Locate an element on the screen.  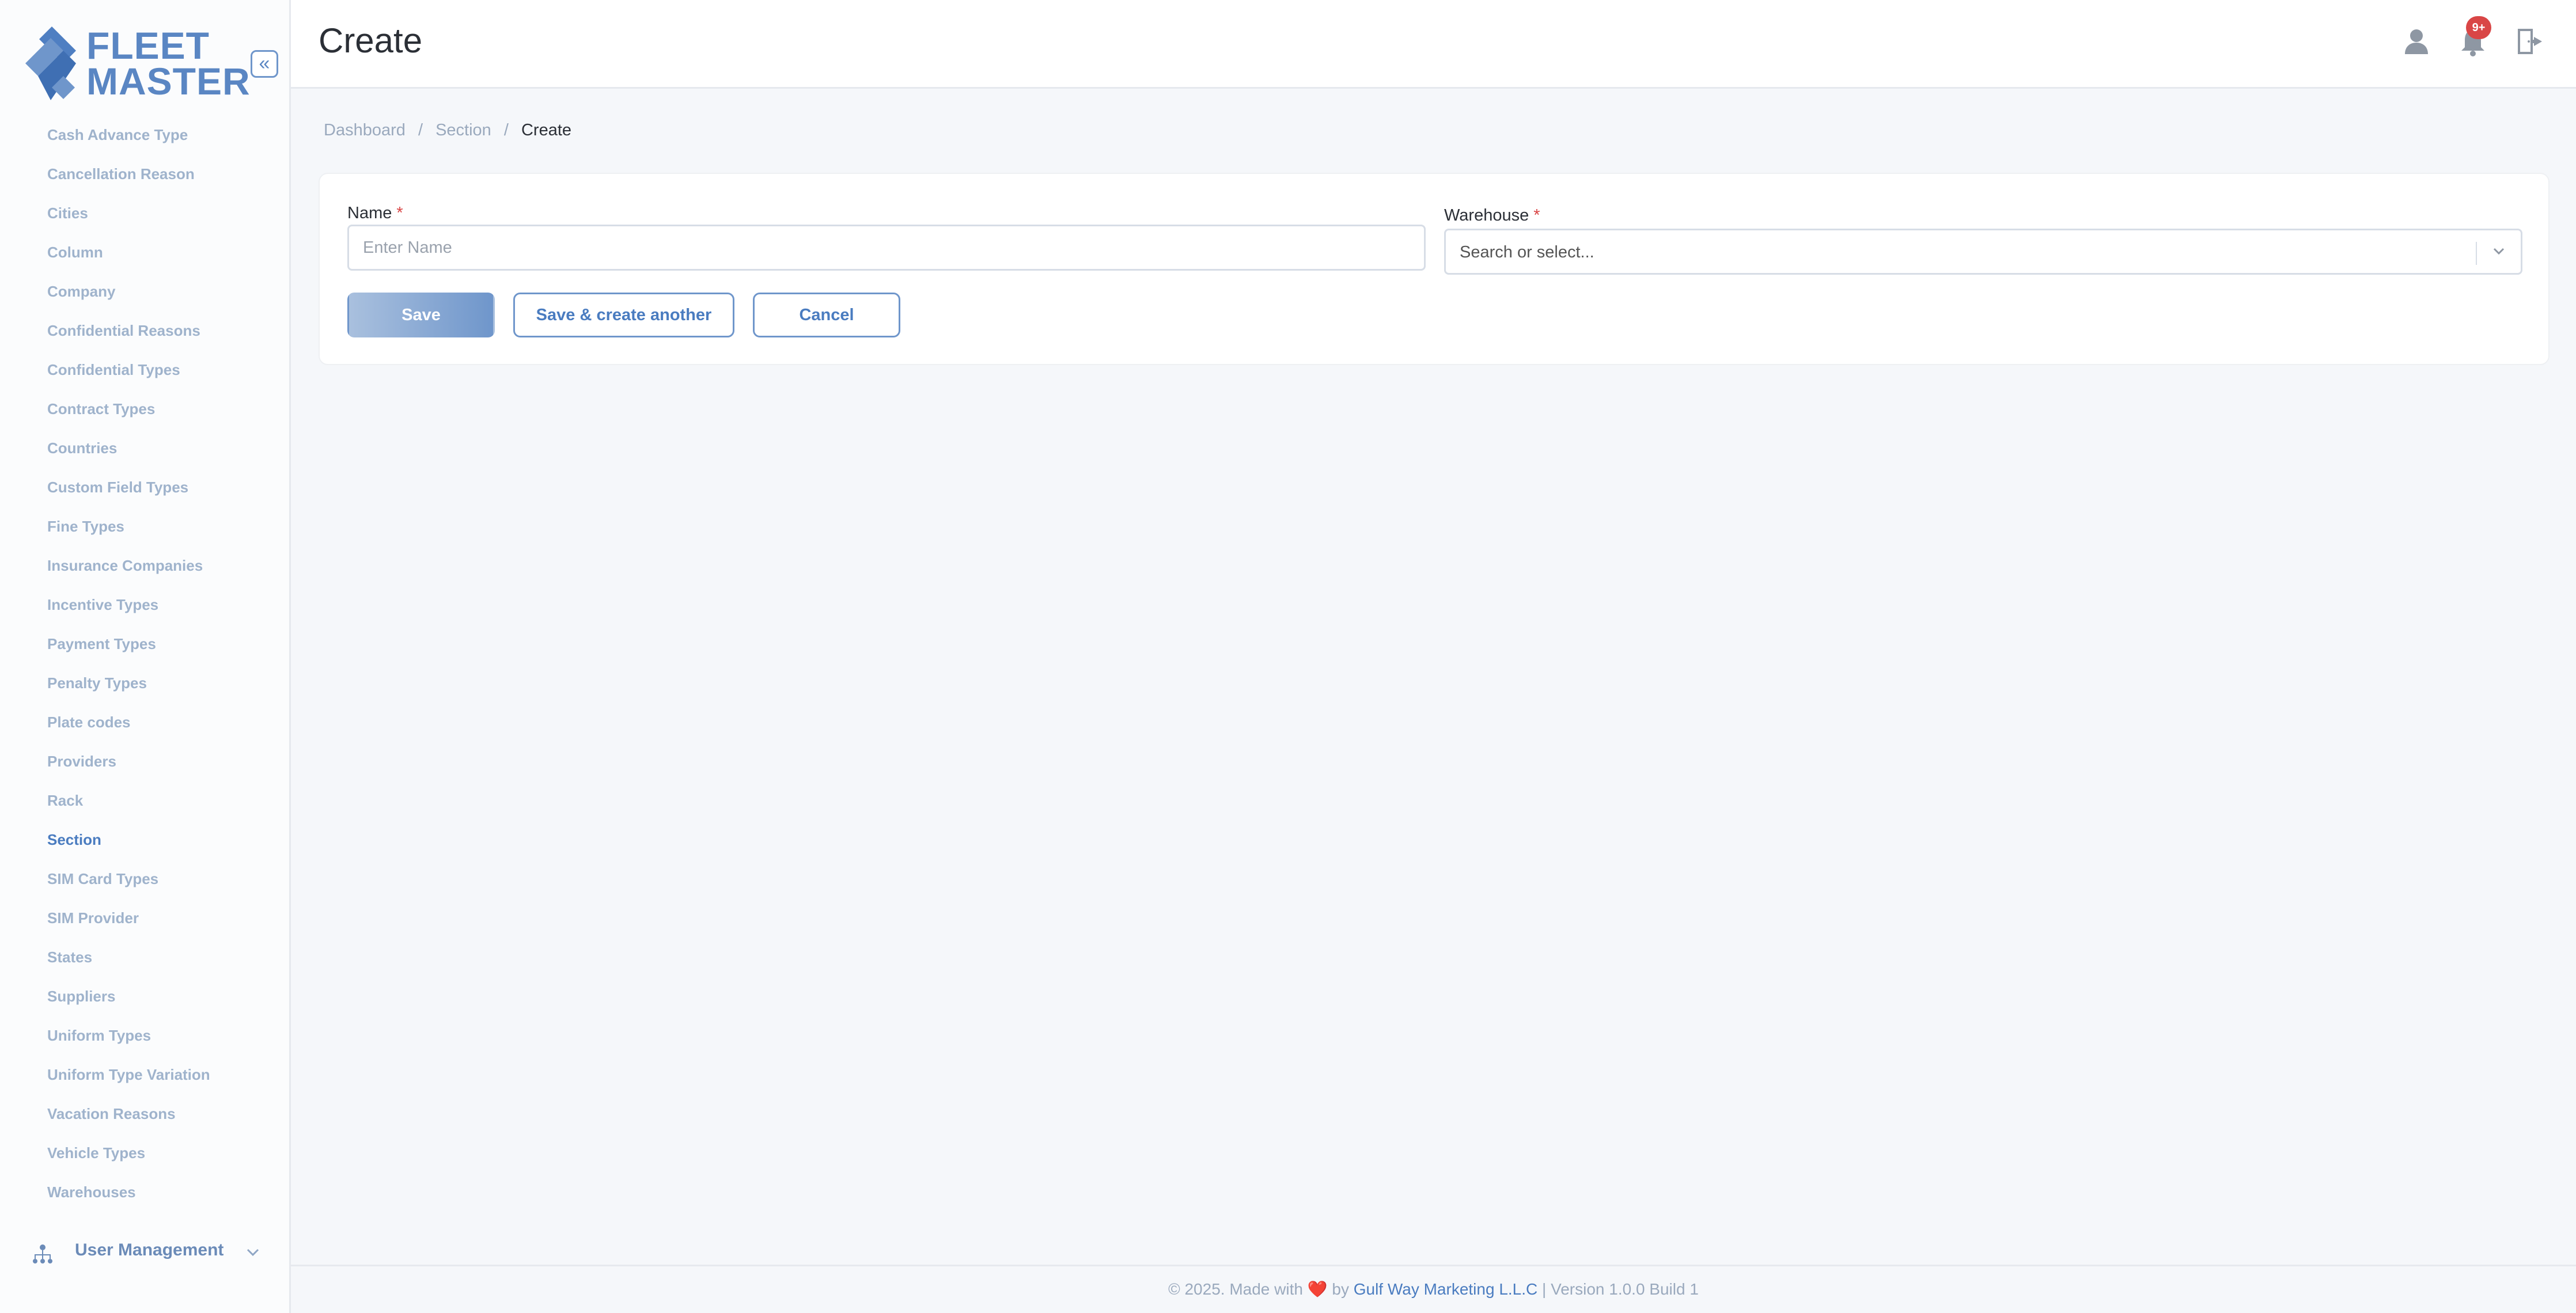
logo-line-2: MASTER is located at coordinates (168, 81).